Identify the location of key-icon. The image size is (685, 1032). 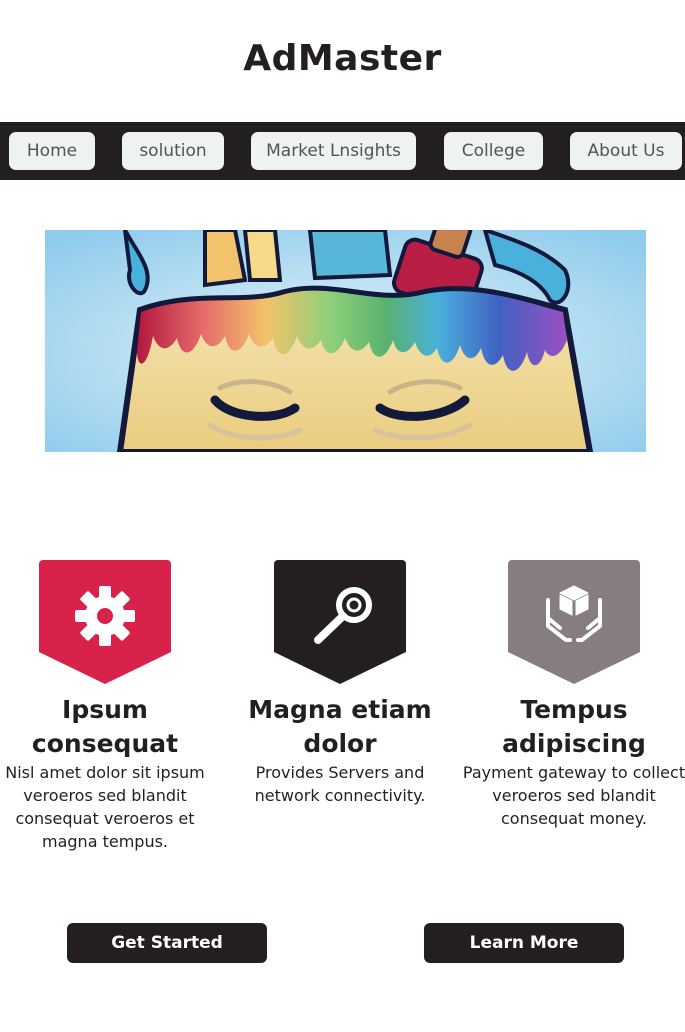
(340, 622).